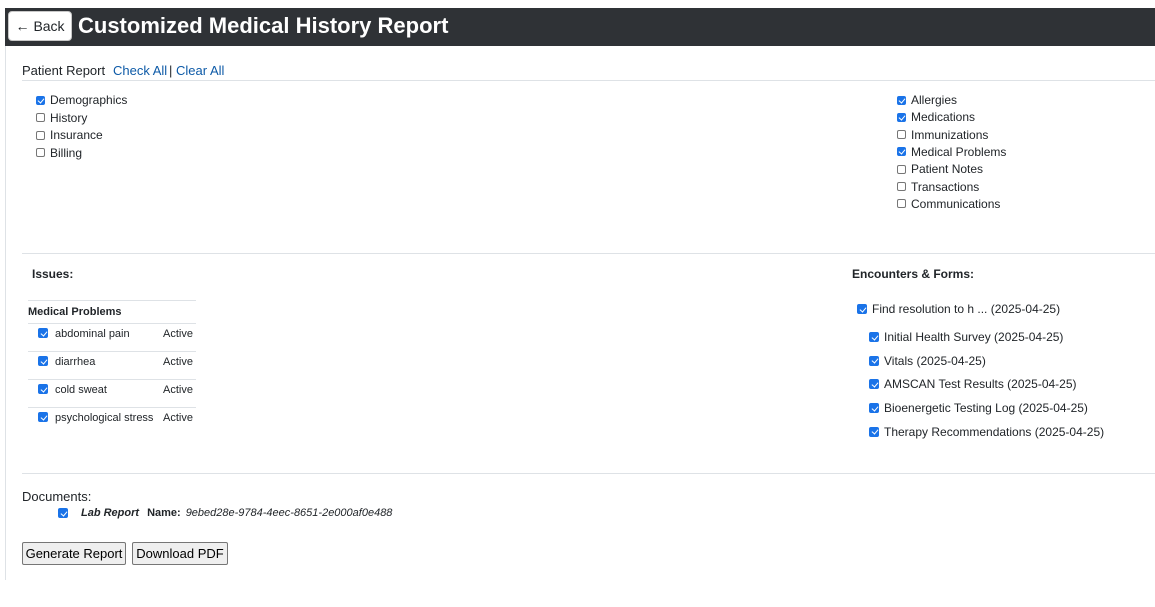 This screenshot has width=1155, height=607. I want to click on option-immunizations: Immunizations, so click(942, 135).